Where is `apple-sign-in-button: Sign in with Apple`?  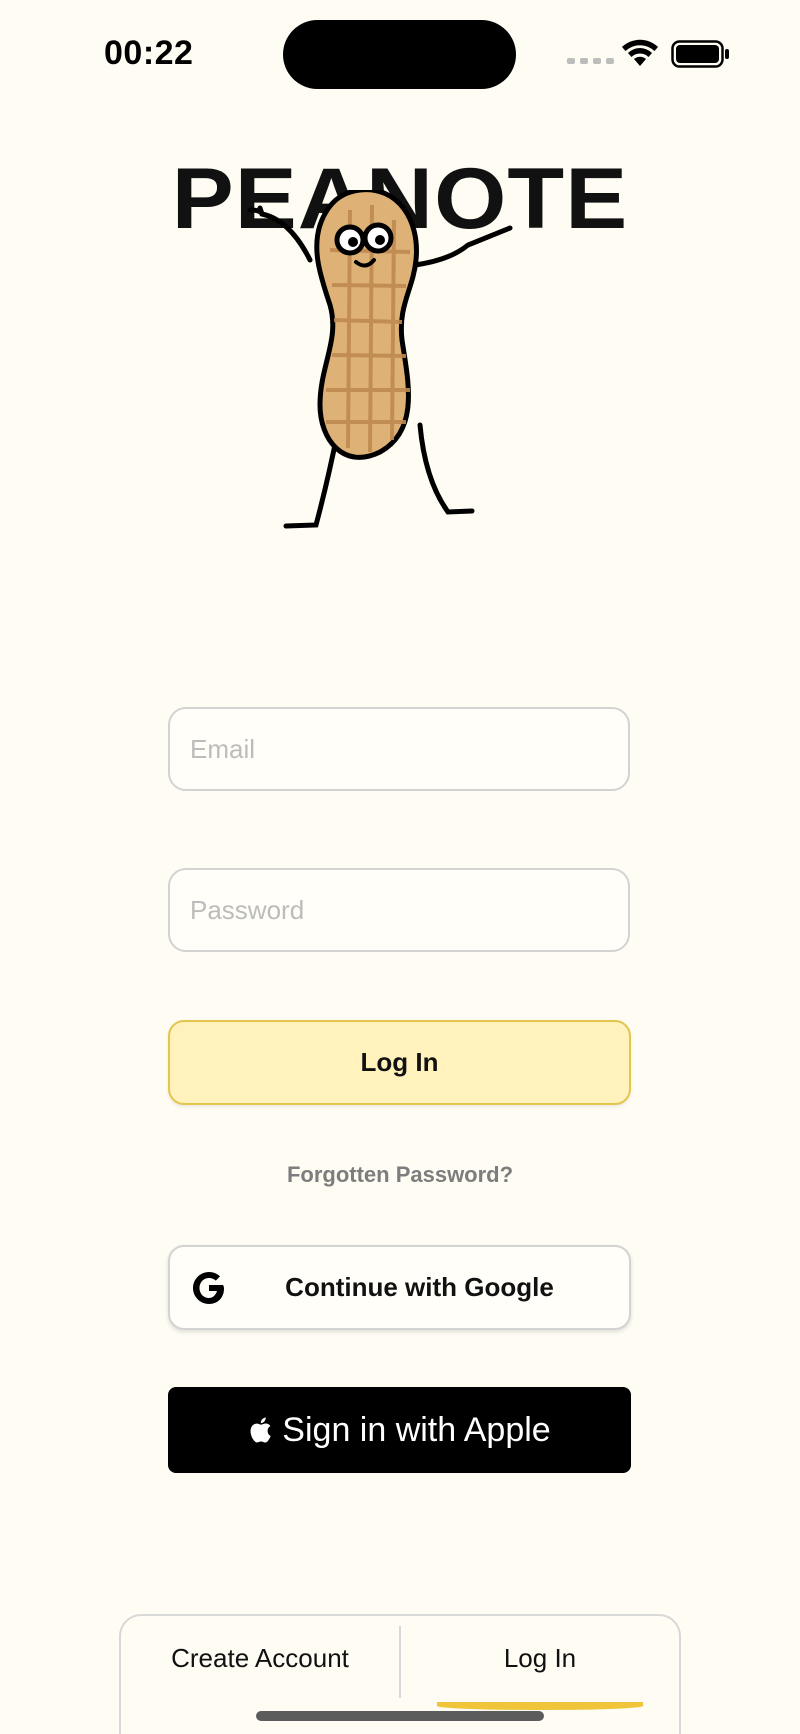
apple-sign-in-button: Sign in with Apple is located at coordinates (399, 1430).